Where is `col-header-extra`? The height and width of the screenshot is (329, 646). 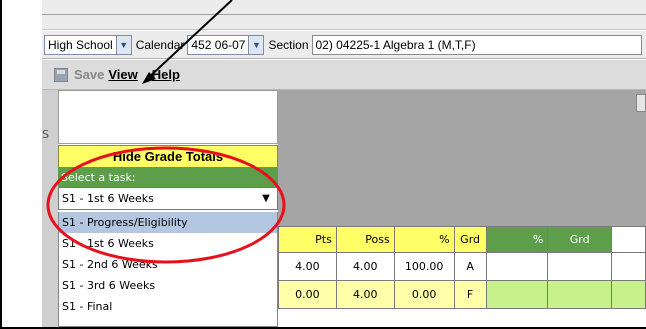
col-header-extra is located at coordinates (628, 239).